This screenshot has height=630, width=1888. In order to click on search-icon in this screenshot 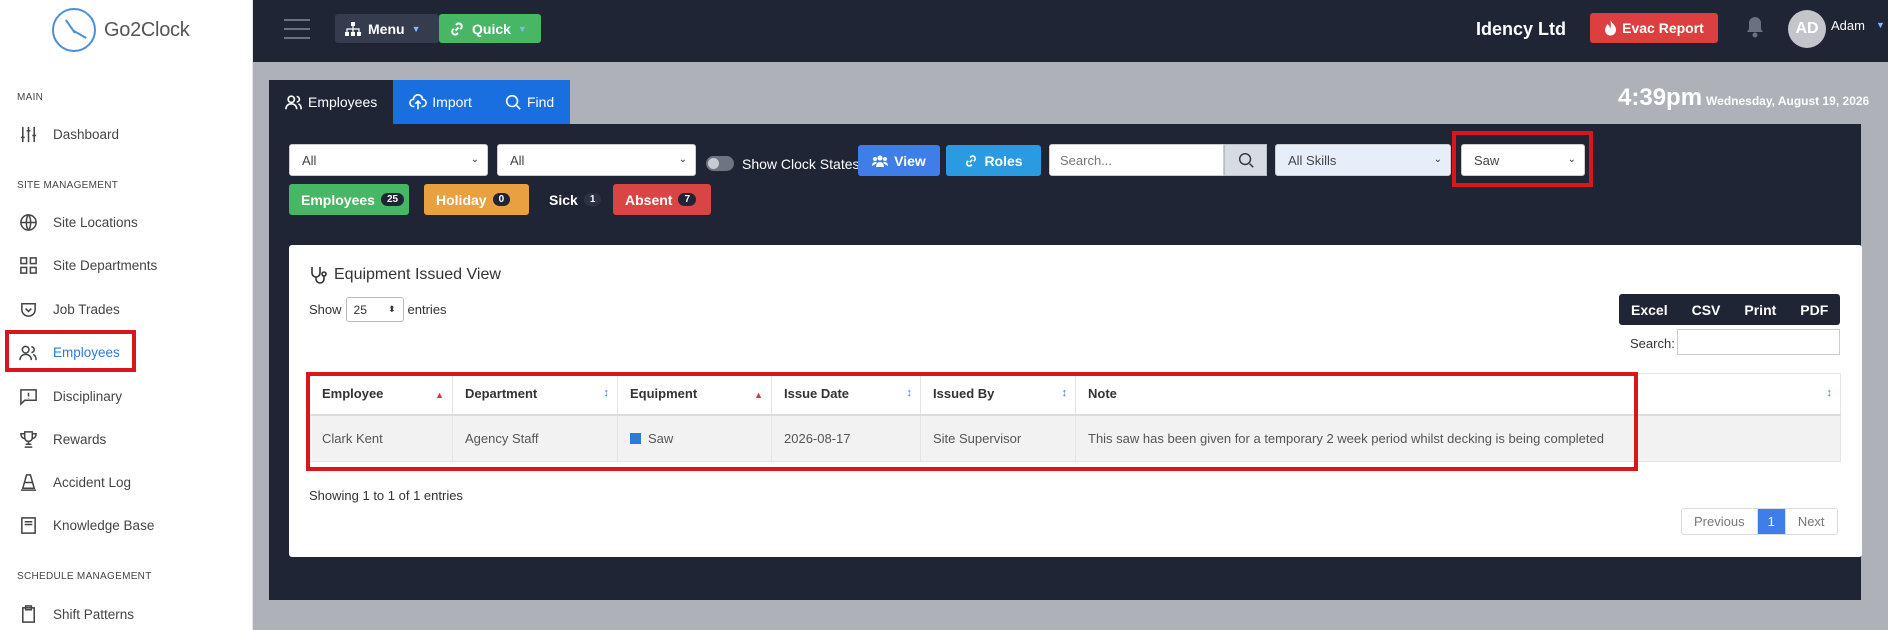, I will do `click(1246, 160)`.